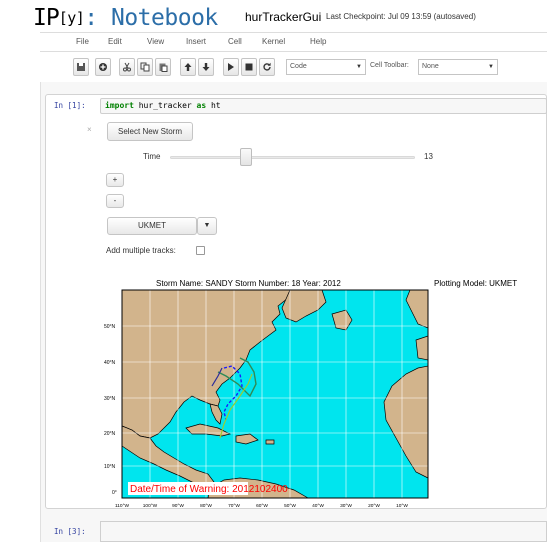  I want to click on run-button, so click(231, 67).